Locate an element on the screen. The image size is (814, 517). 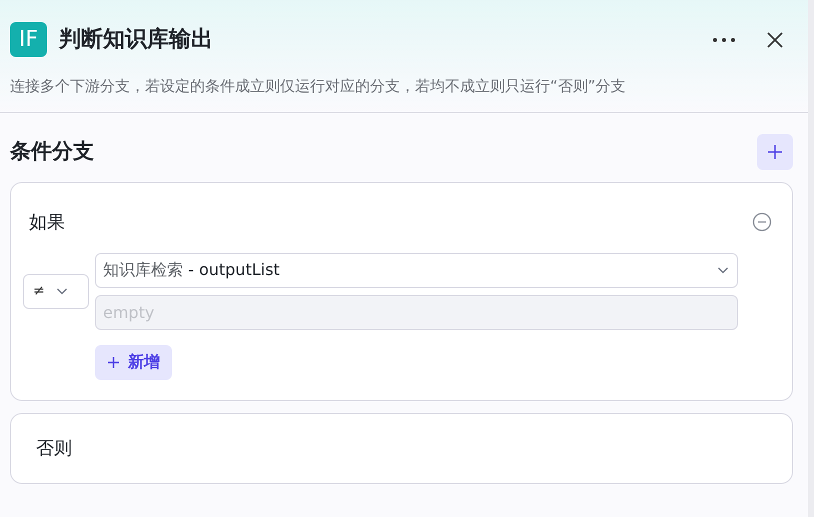
variable-text: 知识库检索 - outputList is located at coordinates (191, 270).